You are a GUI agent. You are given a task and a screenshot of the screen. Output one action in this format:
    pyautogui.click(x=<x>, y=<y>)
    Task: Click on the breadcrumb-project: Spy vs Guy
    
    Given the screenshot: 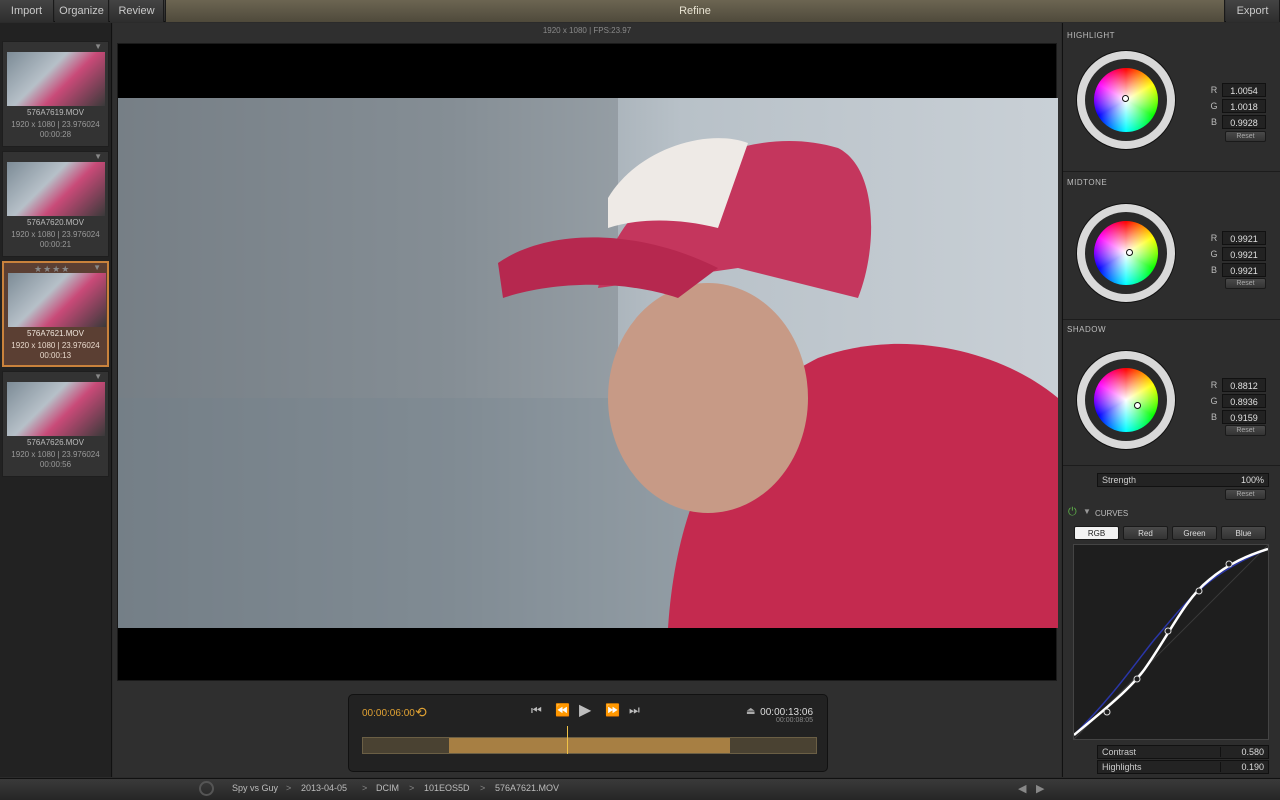 What is the action you would take?
    pyautogui.click(x=255, y=788)
    